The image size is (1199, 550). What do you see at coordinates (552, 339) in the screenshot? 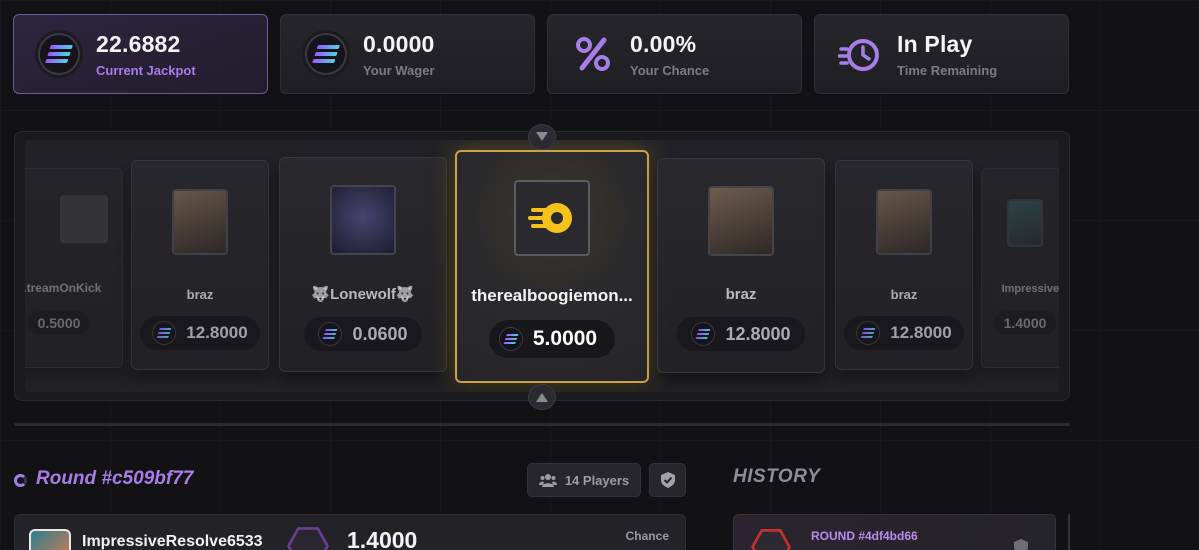
I see `winner-amount: 5.0000` at bounding box center [552, 339].